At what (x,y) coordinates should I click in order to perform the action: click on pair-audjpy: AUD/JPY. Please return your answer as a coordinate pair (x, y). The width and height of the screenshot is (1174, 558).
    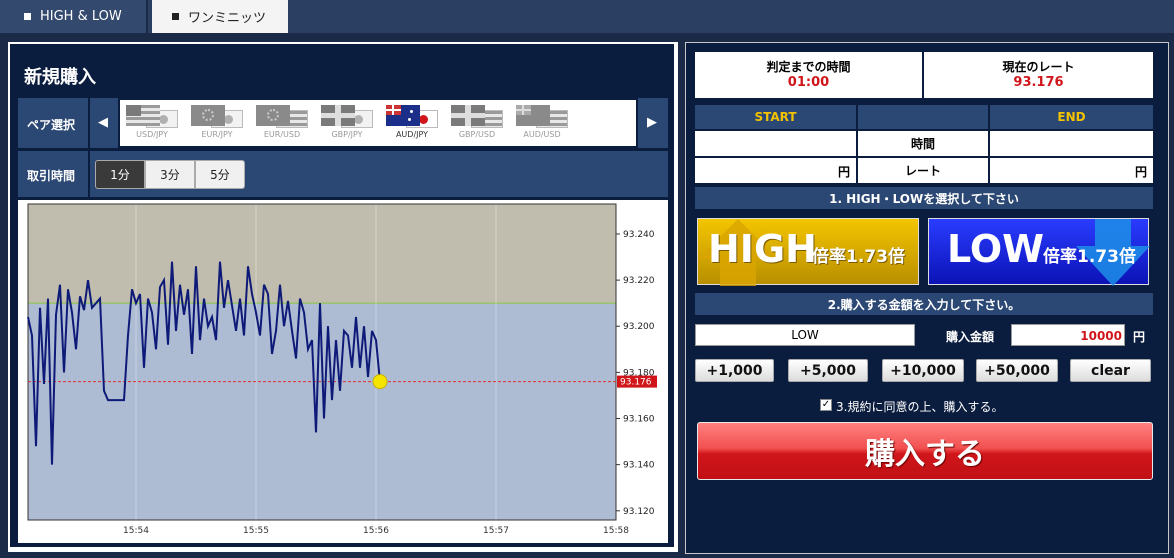
    Looking at the image, I should click on (412, 124).